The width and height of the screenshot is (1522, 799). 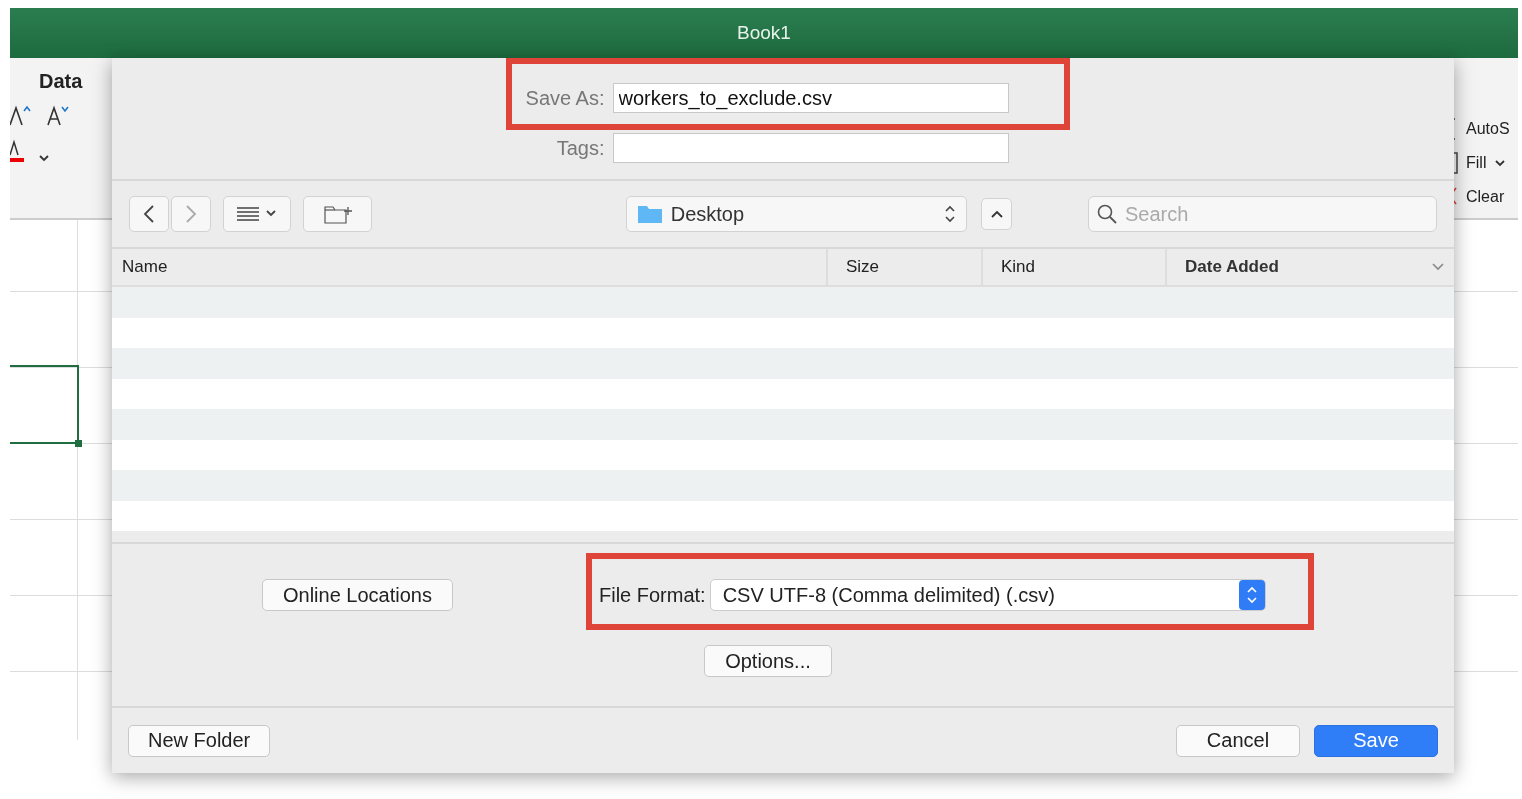 What do you see at coordinates (1073, 267) in the screenshot?
I see `column-header: Kind` at bounding box center [1073, 267].